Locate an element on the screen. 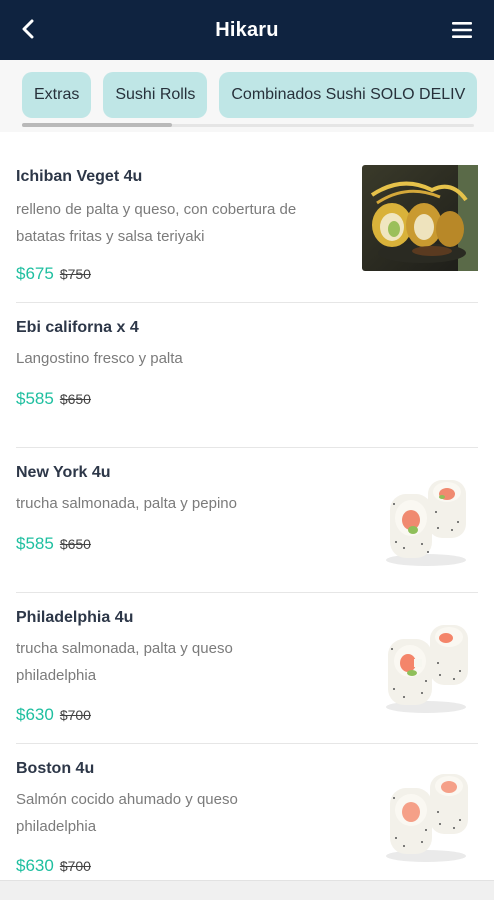  page-title: Hikaru is located at coordinates (247, 29).